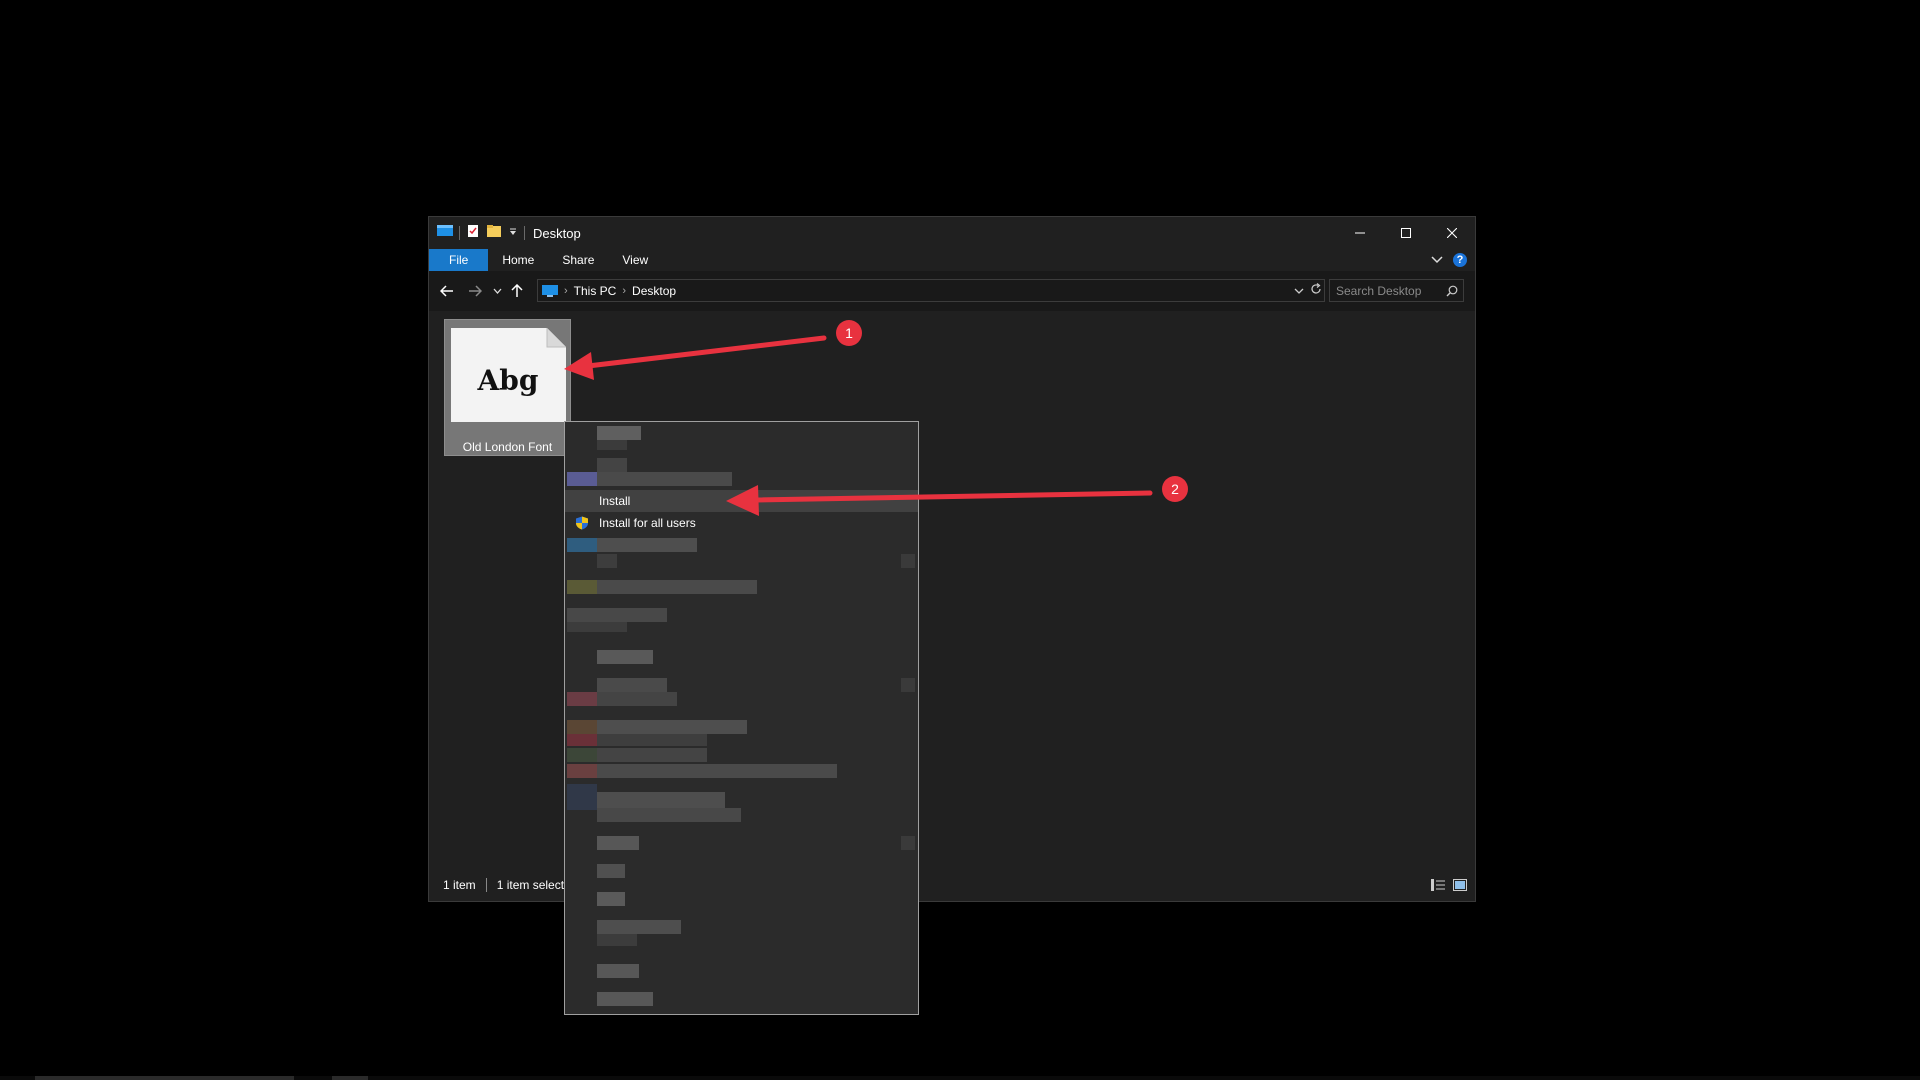  I want to click on search-box, so click(1396, 290).